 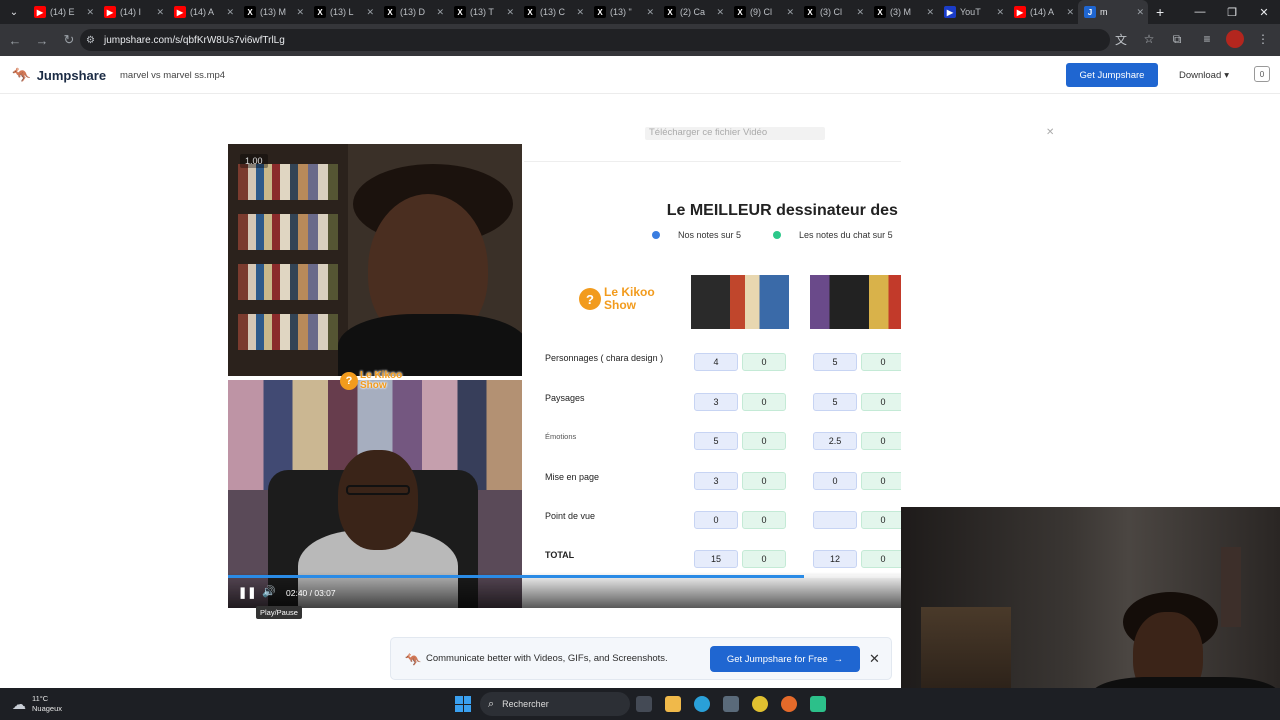 What do you see at coordinates (247, 593) in the screenshot?
I see `pause-icon: ❚❚` at bounding box center [247, 593].